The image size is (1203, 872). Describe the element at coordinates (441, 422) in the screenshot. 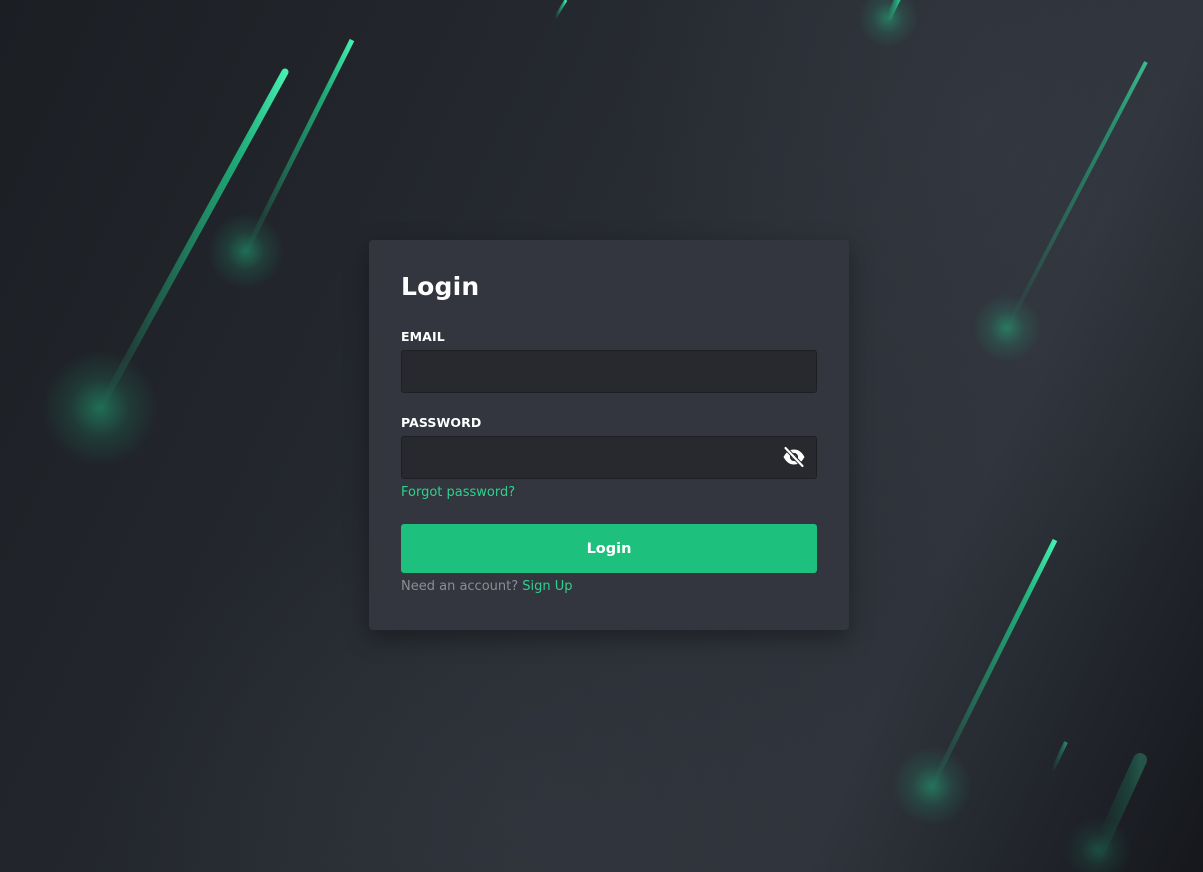

I see `password-label: PASSWORD` at that location.